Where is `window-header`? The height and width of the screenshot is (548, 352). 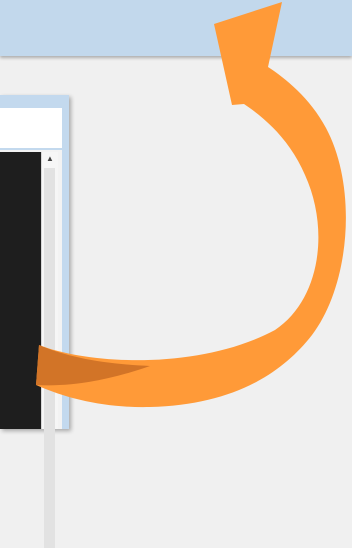
window-header is located at coordinates (31, 128).